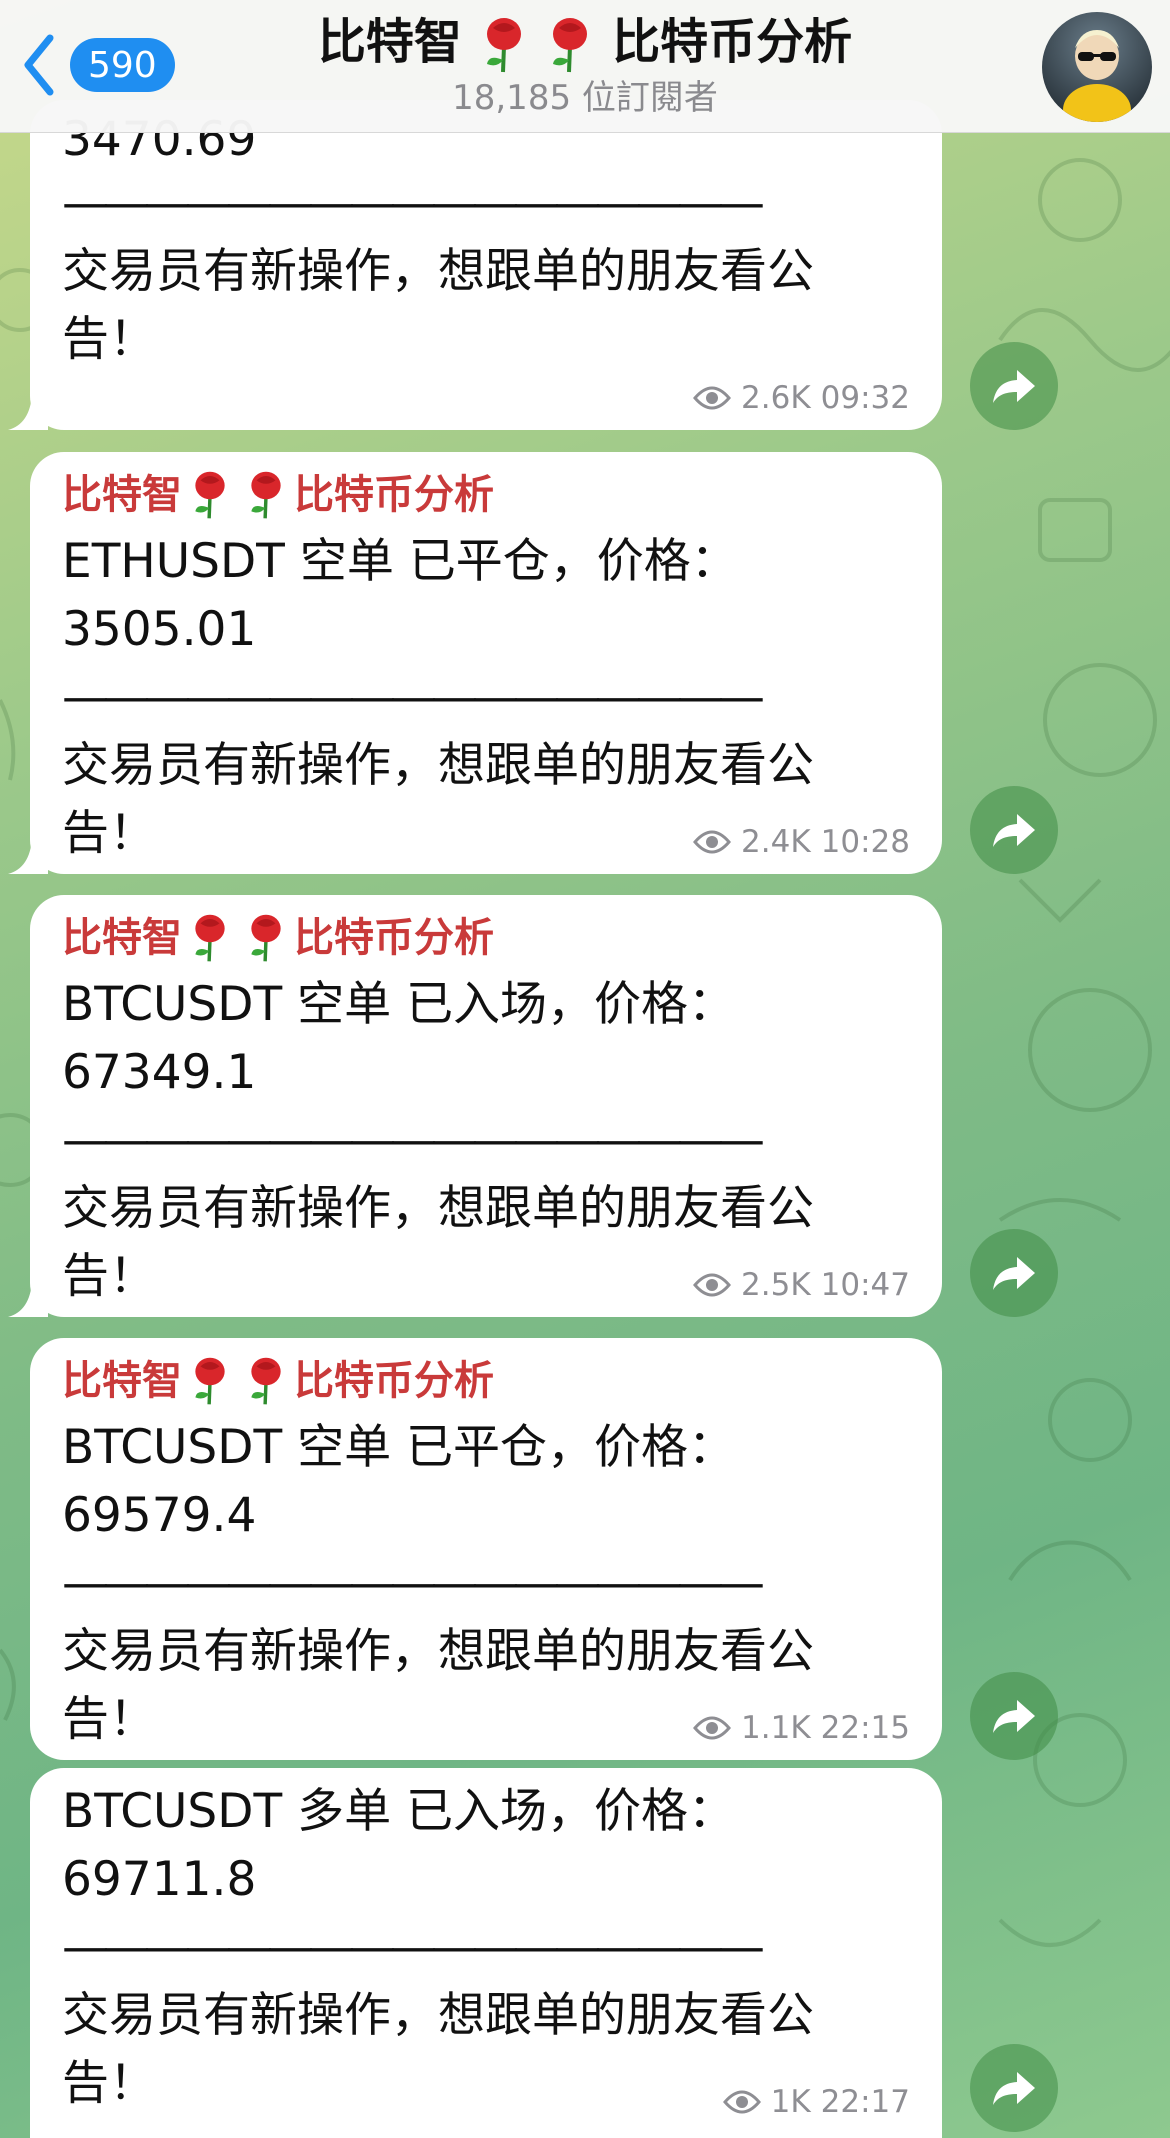 The height and width of the screenshot is (2138, 1170). Describe the element at coordinates (776, 1728) in the screenshot. I see `view-count: 1.1K` at that location.